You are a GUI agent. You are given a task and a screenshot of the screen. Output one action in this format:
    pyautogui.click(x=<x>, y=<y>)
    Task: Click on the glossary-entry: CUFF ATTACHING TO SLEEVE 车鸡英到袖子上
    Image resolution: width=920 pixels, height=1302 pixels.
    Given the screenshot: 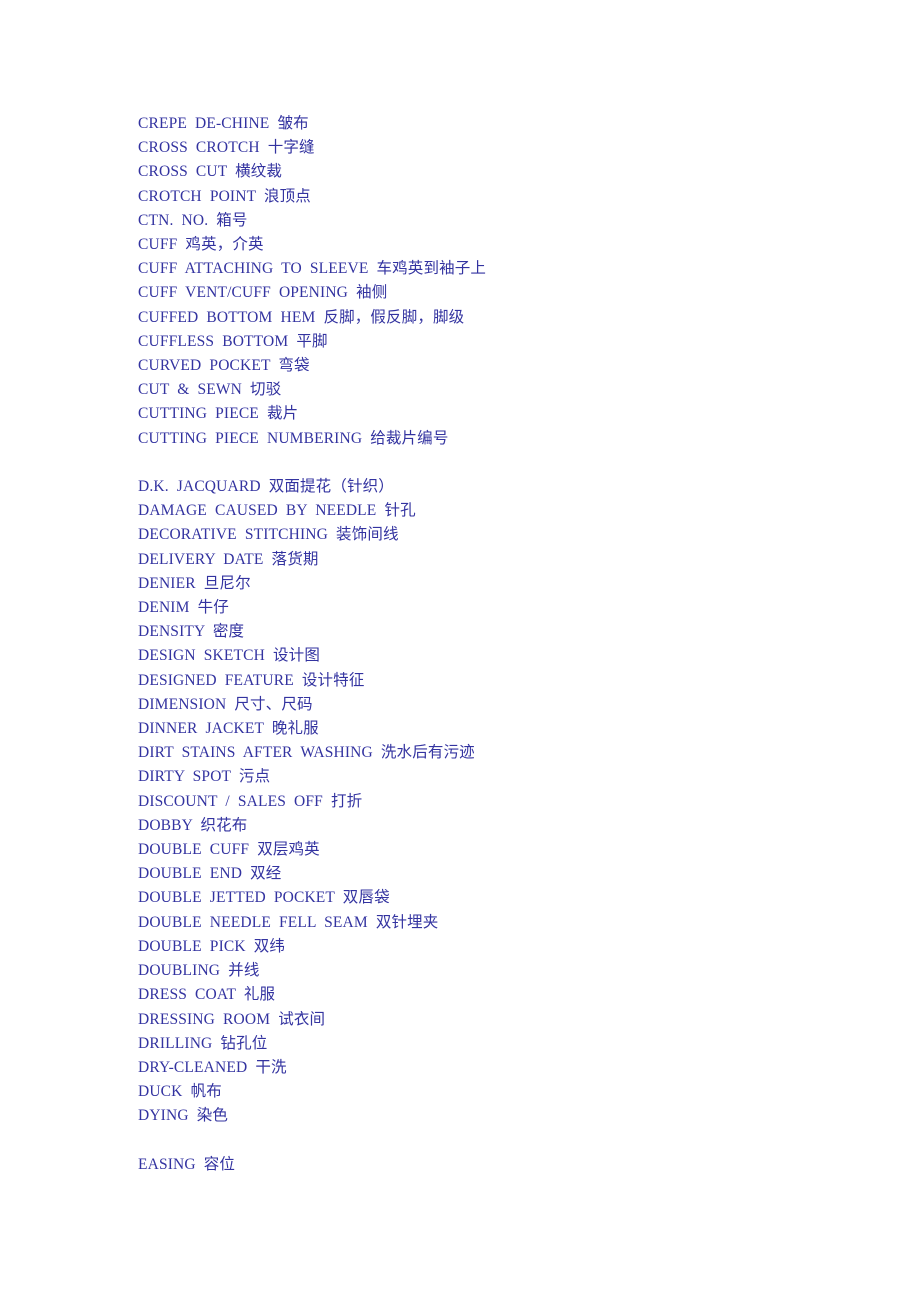 What is the action you would take?
    pyautogui.click(x=312, y=269)
    